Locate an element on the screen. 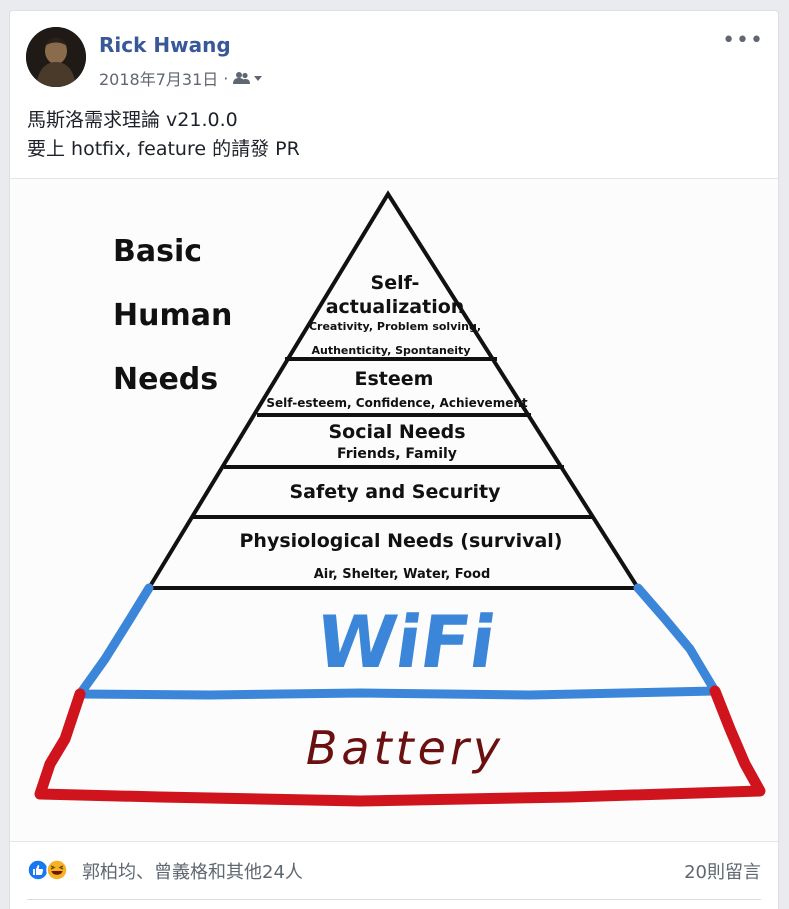 The width and height of the screenshot is (789, 909). more-options-icon: ••• is located at coordinates (743, 41).